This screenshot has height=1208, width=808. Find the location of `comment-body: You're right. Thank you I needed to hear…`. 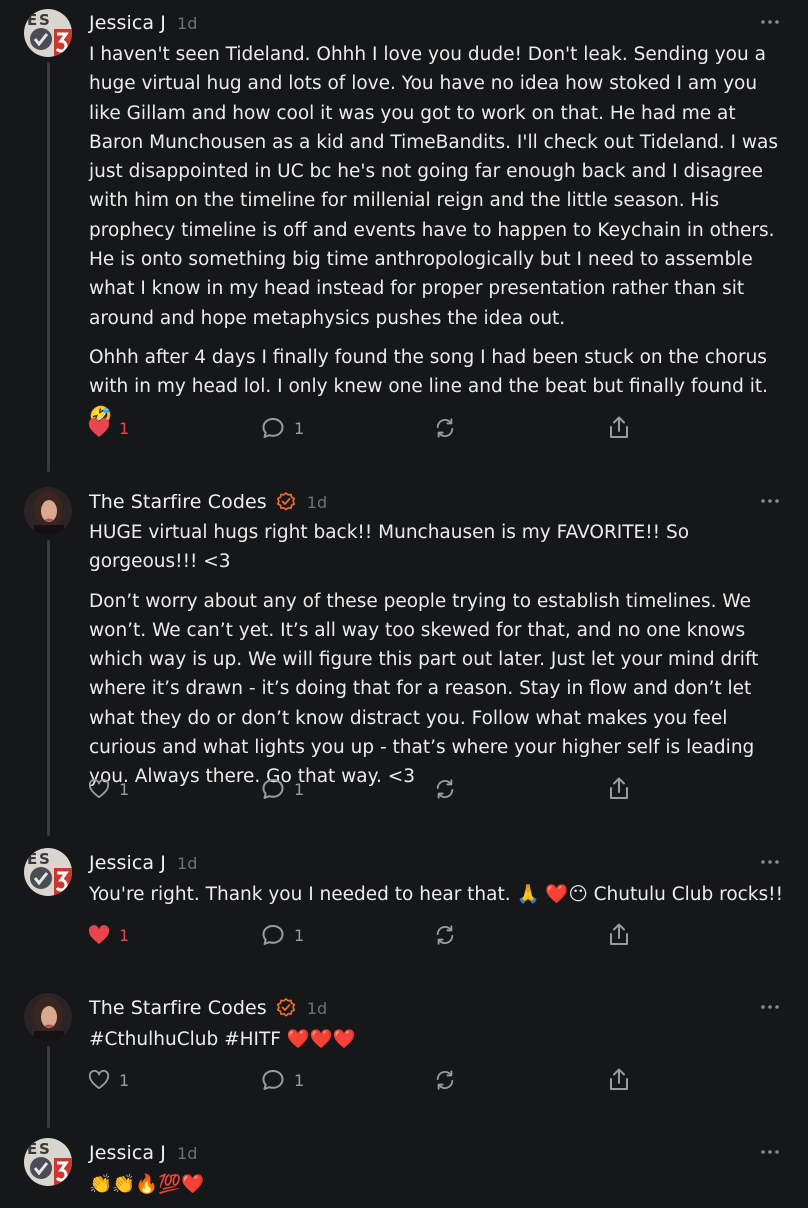

comment-body: You're right. Thank you I needed to hear… is located at coordinates (439, 899).